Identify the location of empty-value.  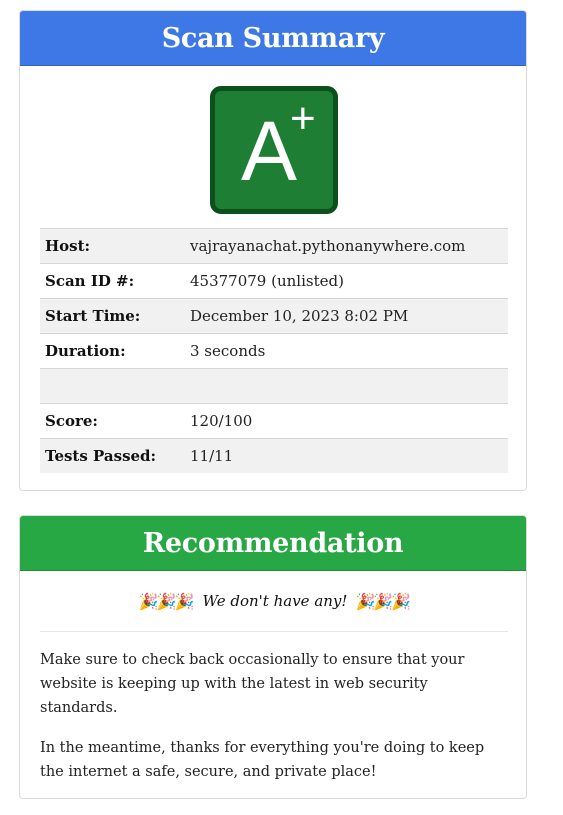
(346, 386).